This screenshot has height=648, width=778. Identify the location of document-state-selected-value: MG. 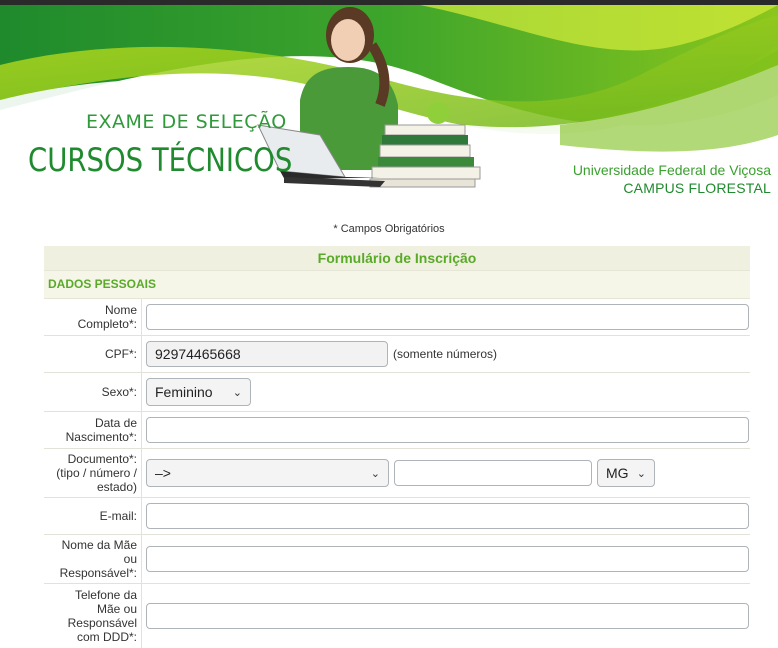
(617, 473).